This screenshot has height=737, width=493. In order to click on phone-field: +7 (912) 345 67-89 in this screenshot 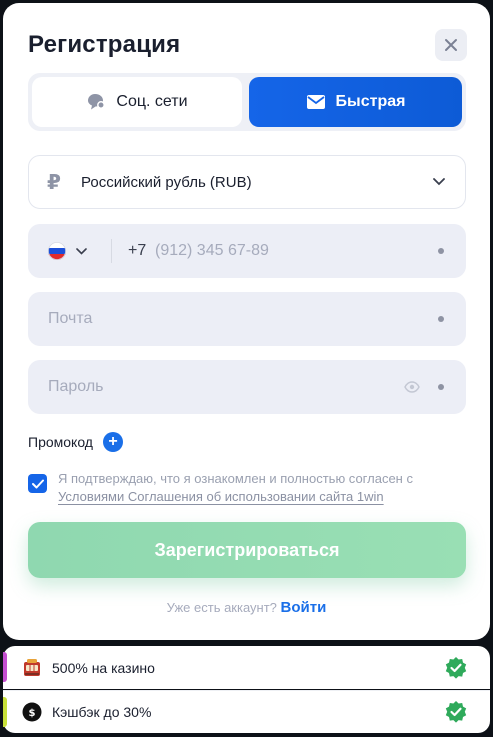, I will do `click(247, 251)`.